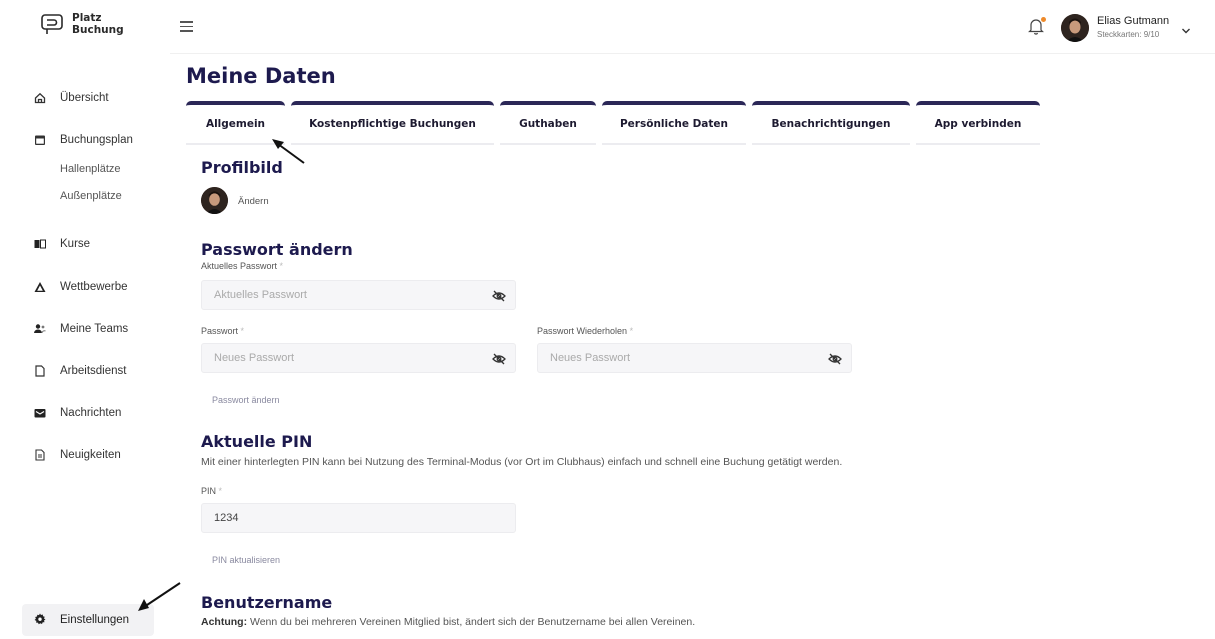  I want to click on repeat-password-label: Passwort Wiederholen *, so click(585, 331).